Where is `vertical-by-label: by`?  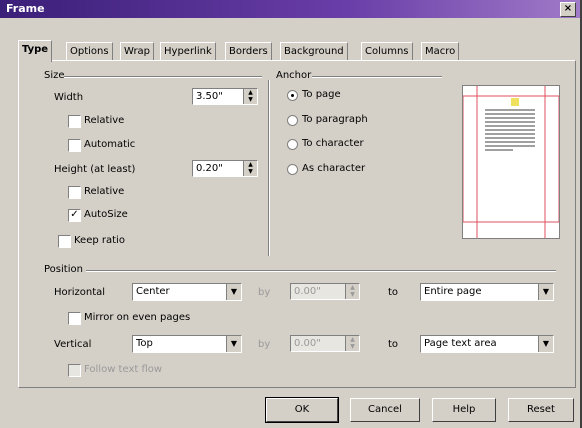
vertical-by-label: by is located at coordinates (264, 344).